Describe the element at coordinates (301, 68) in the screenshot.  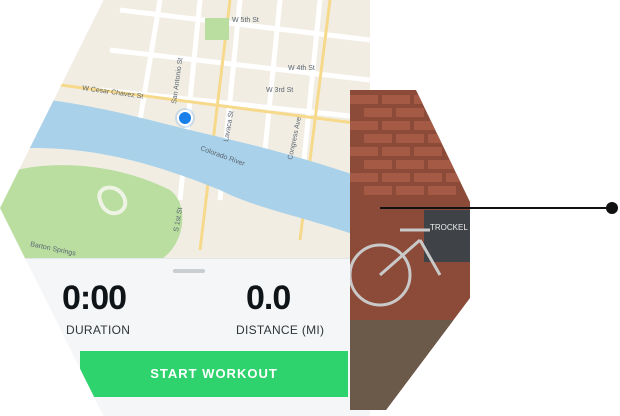
I see `street-label-4th: W 4th St` at that location.